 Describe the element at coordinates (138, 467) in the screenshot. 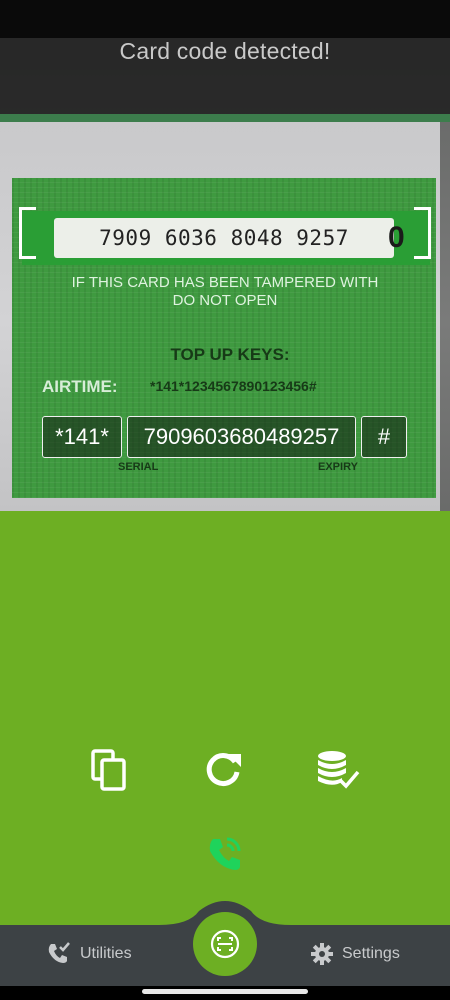

I see `card-serial-label: SERIAL` at that location.